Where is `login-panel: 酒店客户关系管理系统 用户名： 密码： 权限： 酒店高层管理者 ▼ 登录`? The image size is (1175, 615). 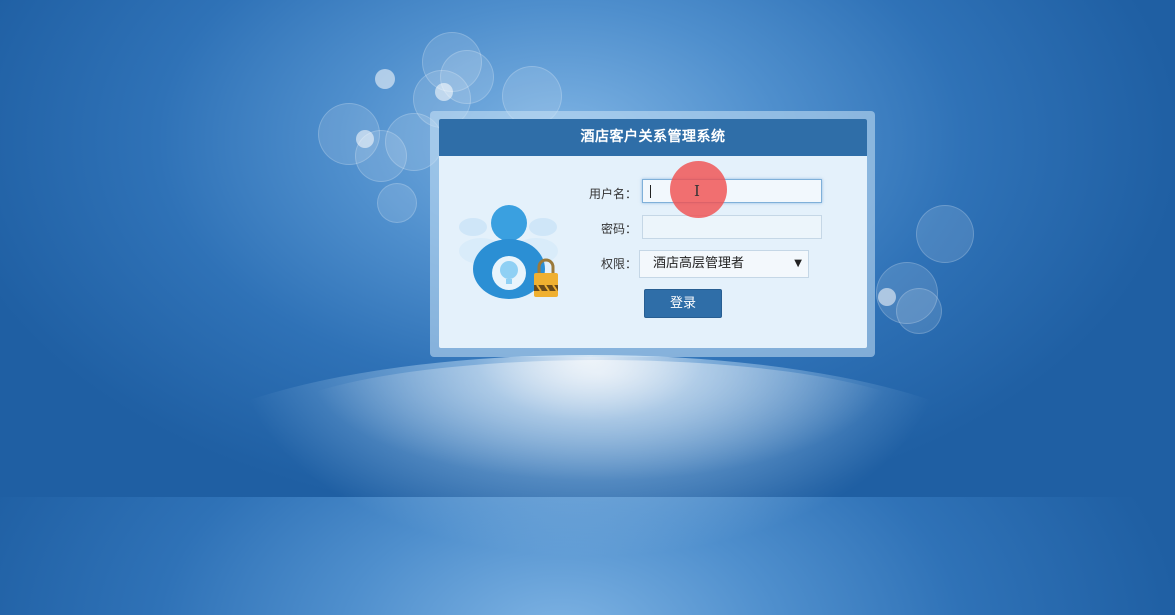
login-panel: 酒店客户关系管理系统 用户名： 密码： 权限： 酒店高层管理者 ▼ 登录 is located at coordinates (653, 233).